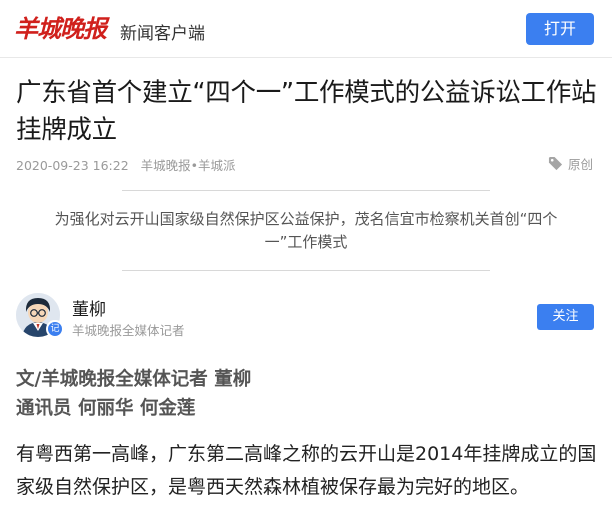 The image size is (612, 521). What do you see at coordinates (162, 34) in the screenshot?
I see `logo-subtitle: 新闻客户端` at bounding box center [162, 34].